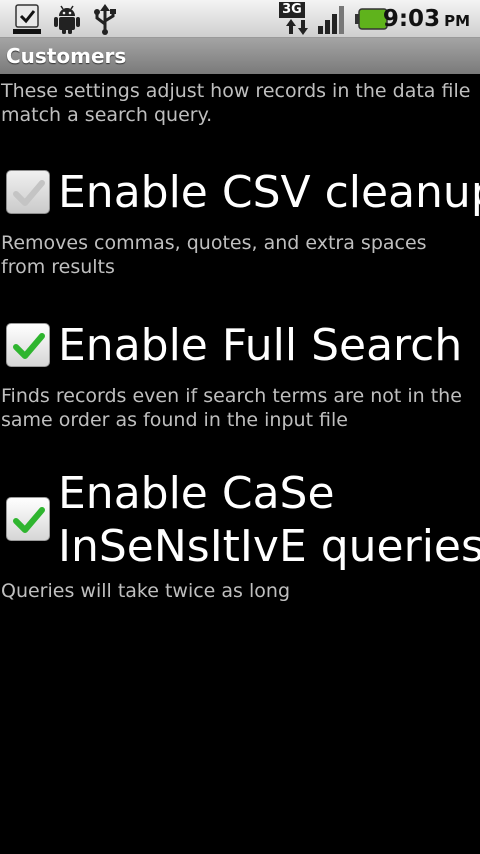 The width and height of the screenshot is (480, 854). I want to click on case-insensitive-checkbox, so click(28, 519).